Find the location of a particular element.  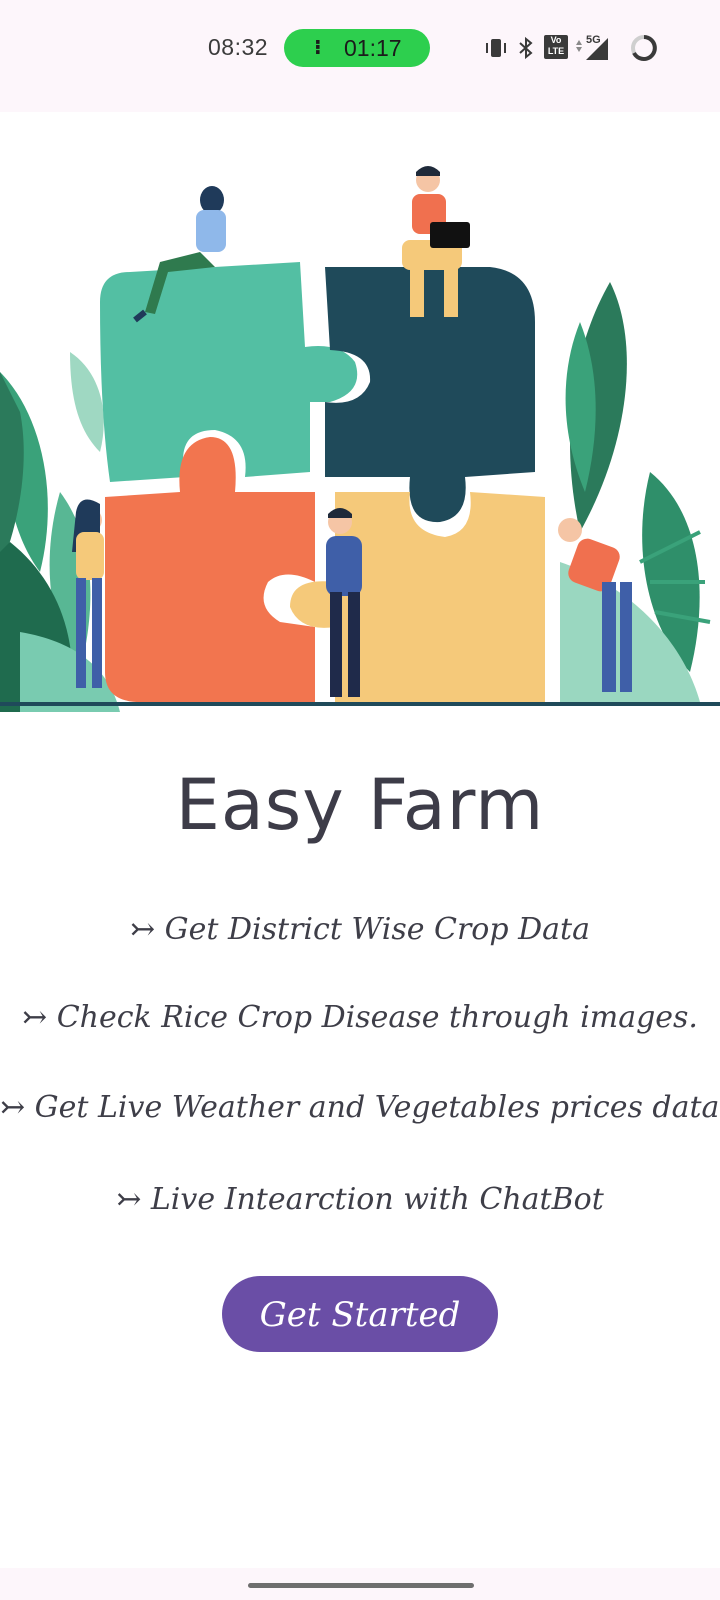

feature-item: ↣ Get District Wise Crop Data is located at coordinates (360, 929).